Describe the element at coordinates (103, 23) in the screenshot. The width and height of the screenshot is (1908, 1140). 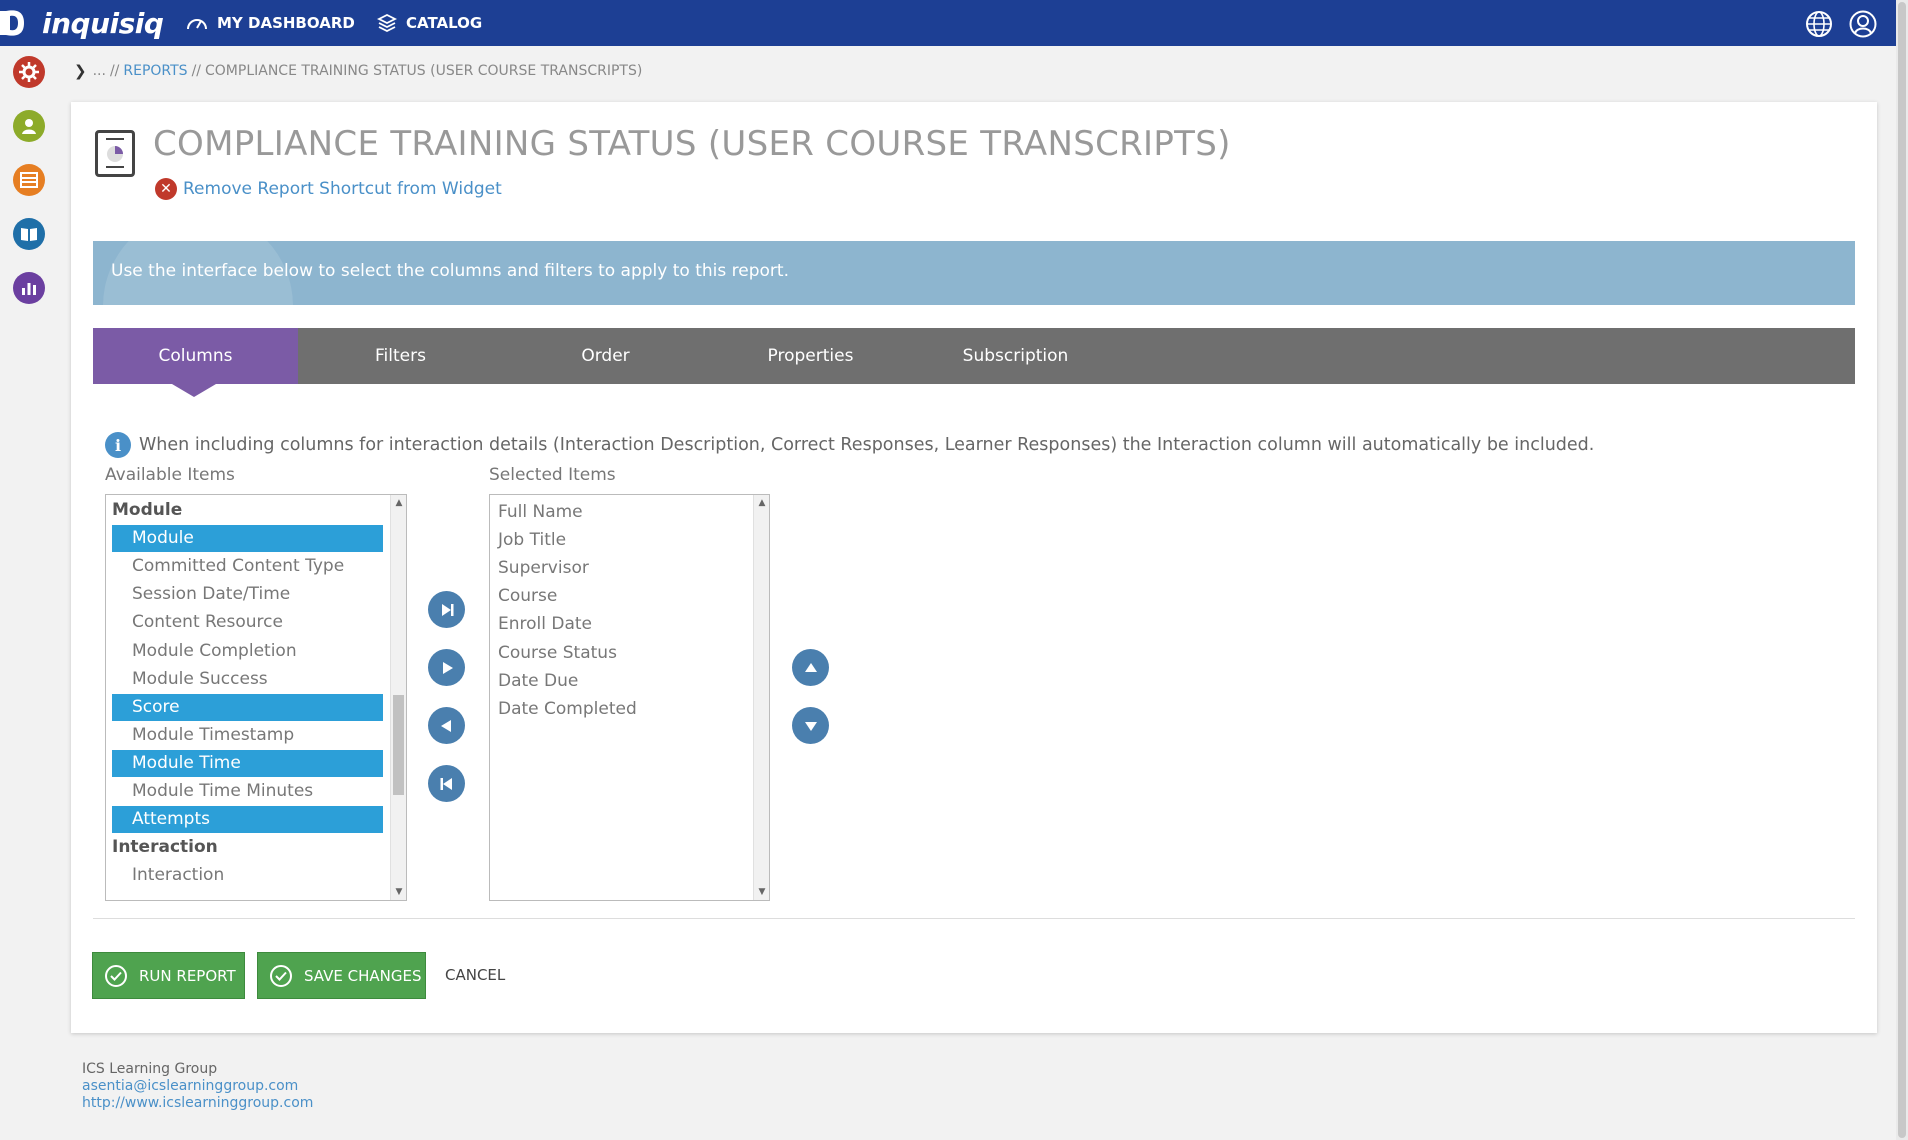
I see `logo-text: inquisiq` at that location.